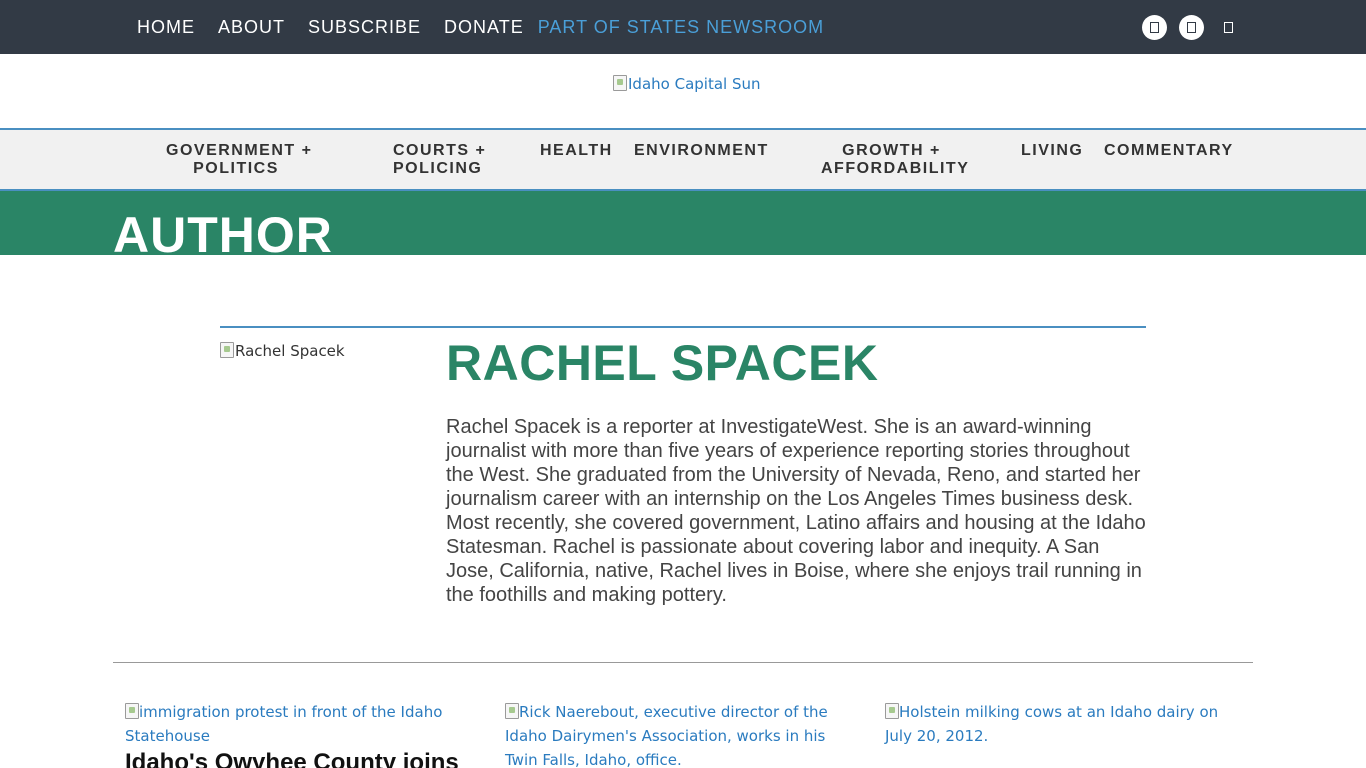 Image resolution: width=1366 pixels, height=768 pixels. What do you see at coordinates (364, 27) in the screenshot?
I see `nav-subscribe-link: SUBSCRIBE` at bounding box center [364, 27].